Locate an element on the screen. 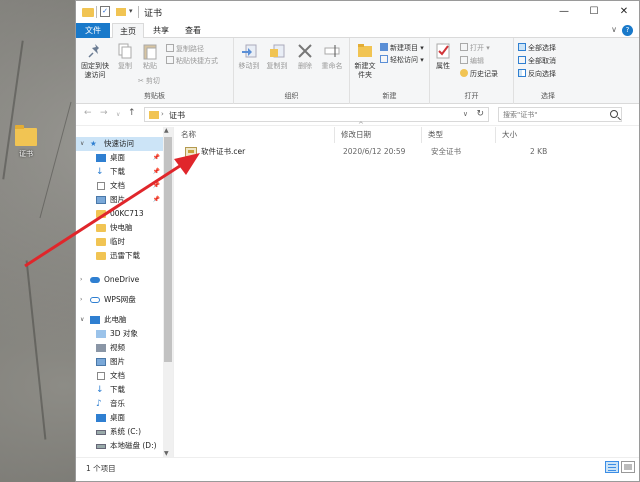 This screenshot has height=482, width=640. new-folder-button: 新建文件夹 is located at coordinates (365, 61).